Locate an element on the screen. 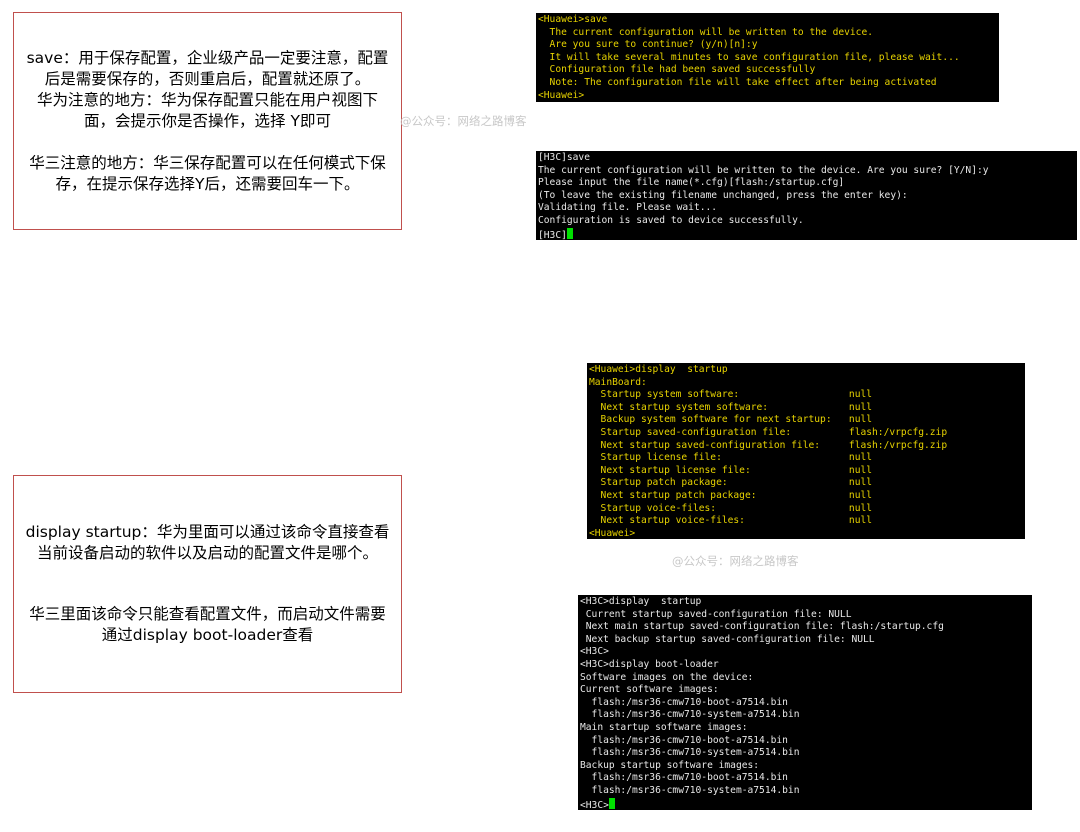  terminal-line: Startup patch package: null is located at coordinates (731, 483).